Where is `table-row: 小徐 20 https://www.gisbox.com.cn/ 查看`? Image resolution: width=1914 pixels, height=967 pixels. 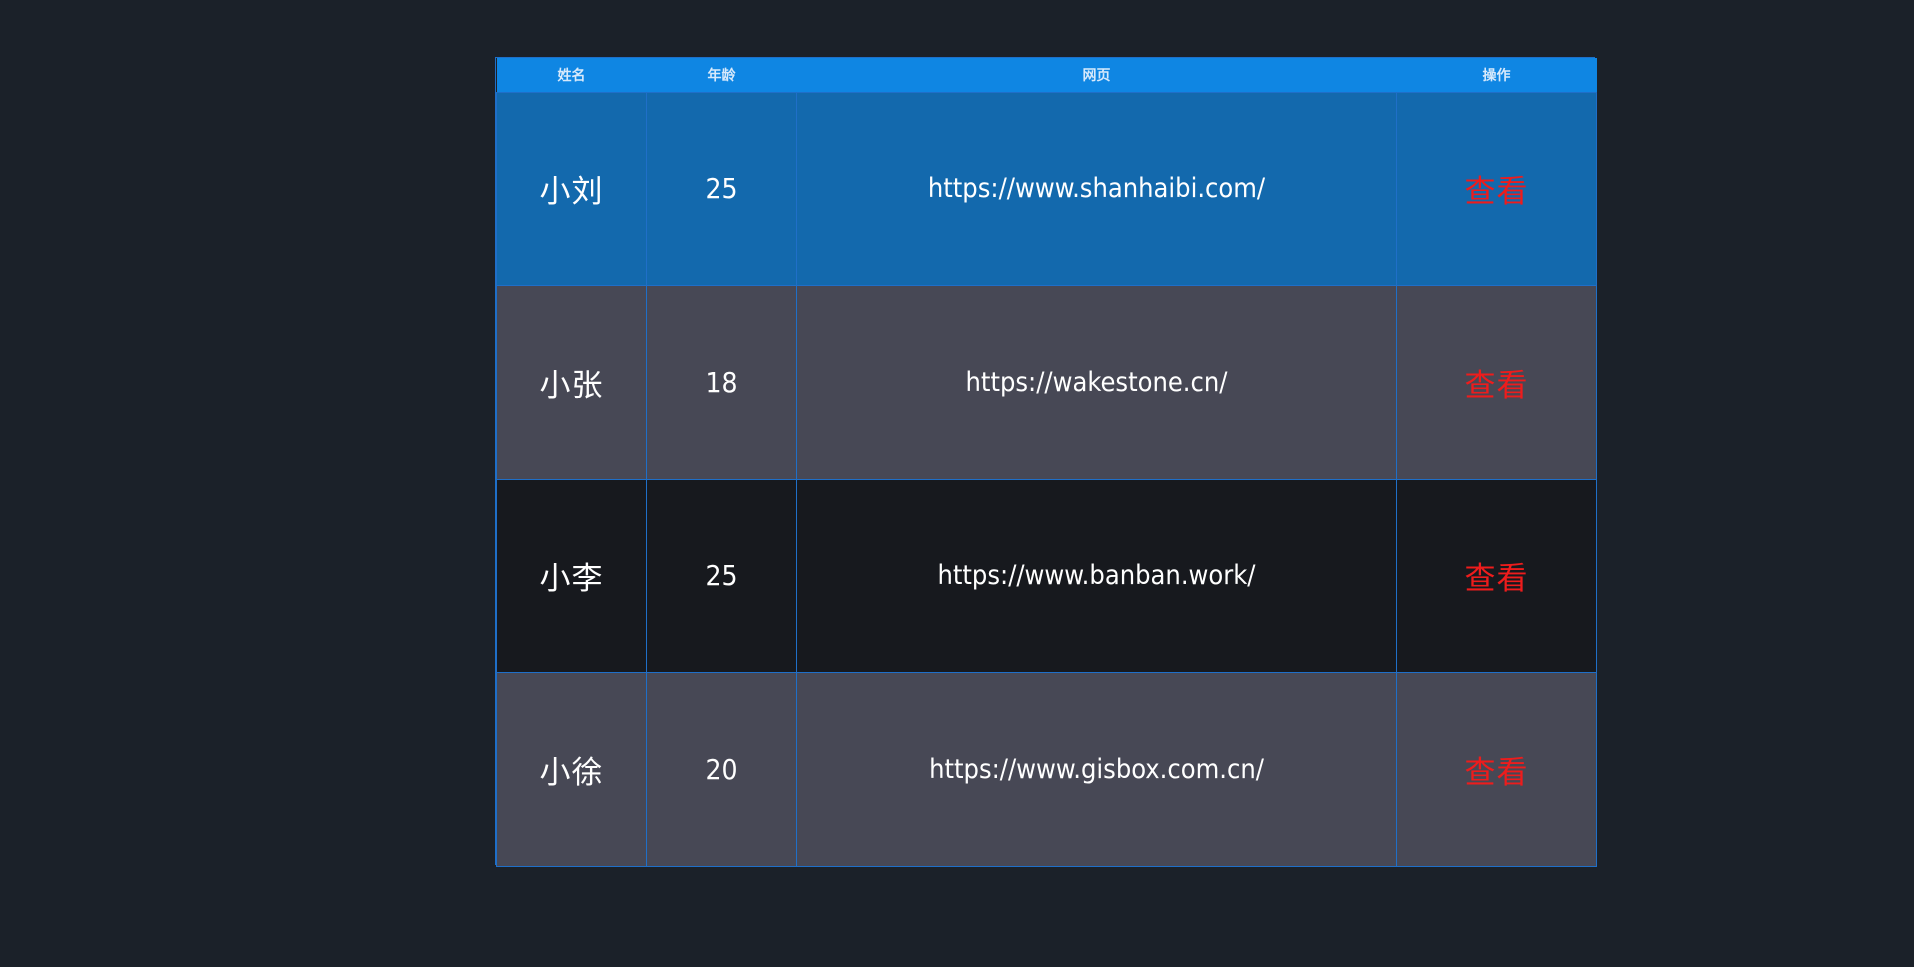 table-row: 小徐 20 https://www.gisbox.com.cn/ 查看 is located at coordinates (1046, 769).